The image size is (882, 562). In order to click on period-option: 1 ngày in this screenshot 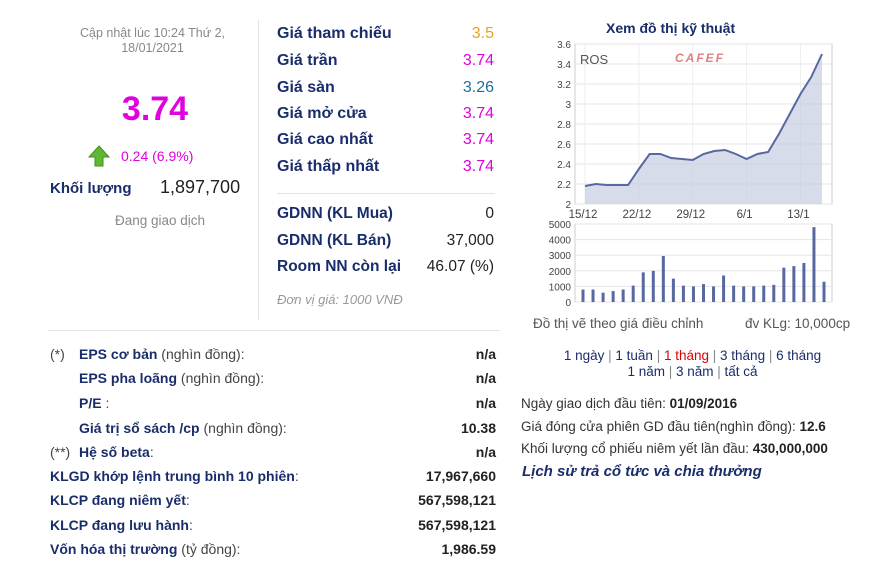, I will do `click(584, 355)`.